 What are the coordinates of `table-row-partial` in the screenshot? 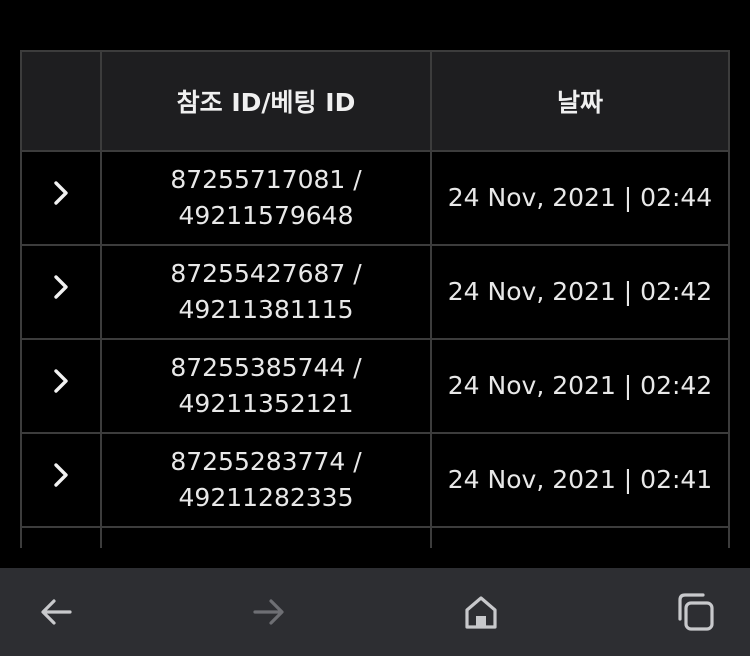 It's located at (375, 537).